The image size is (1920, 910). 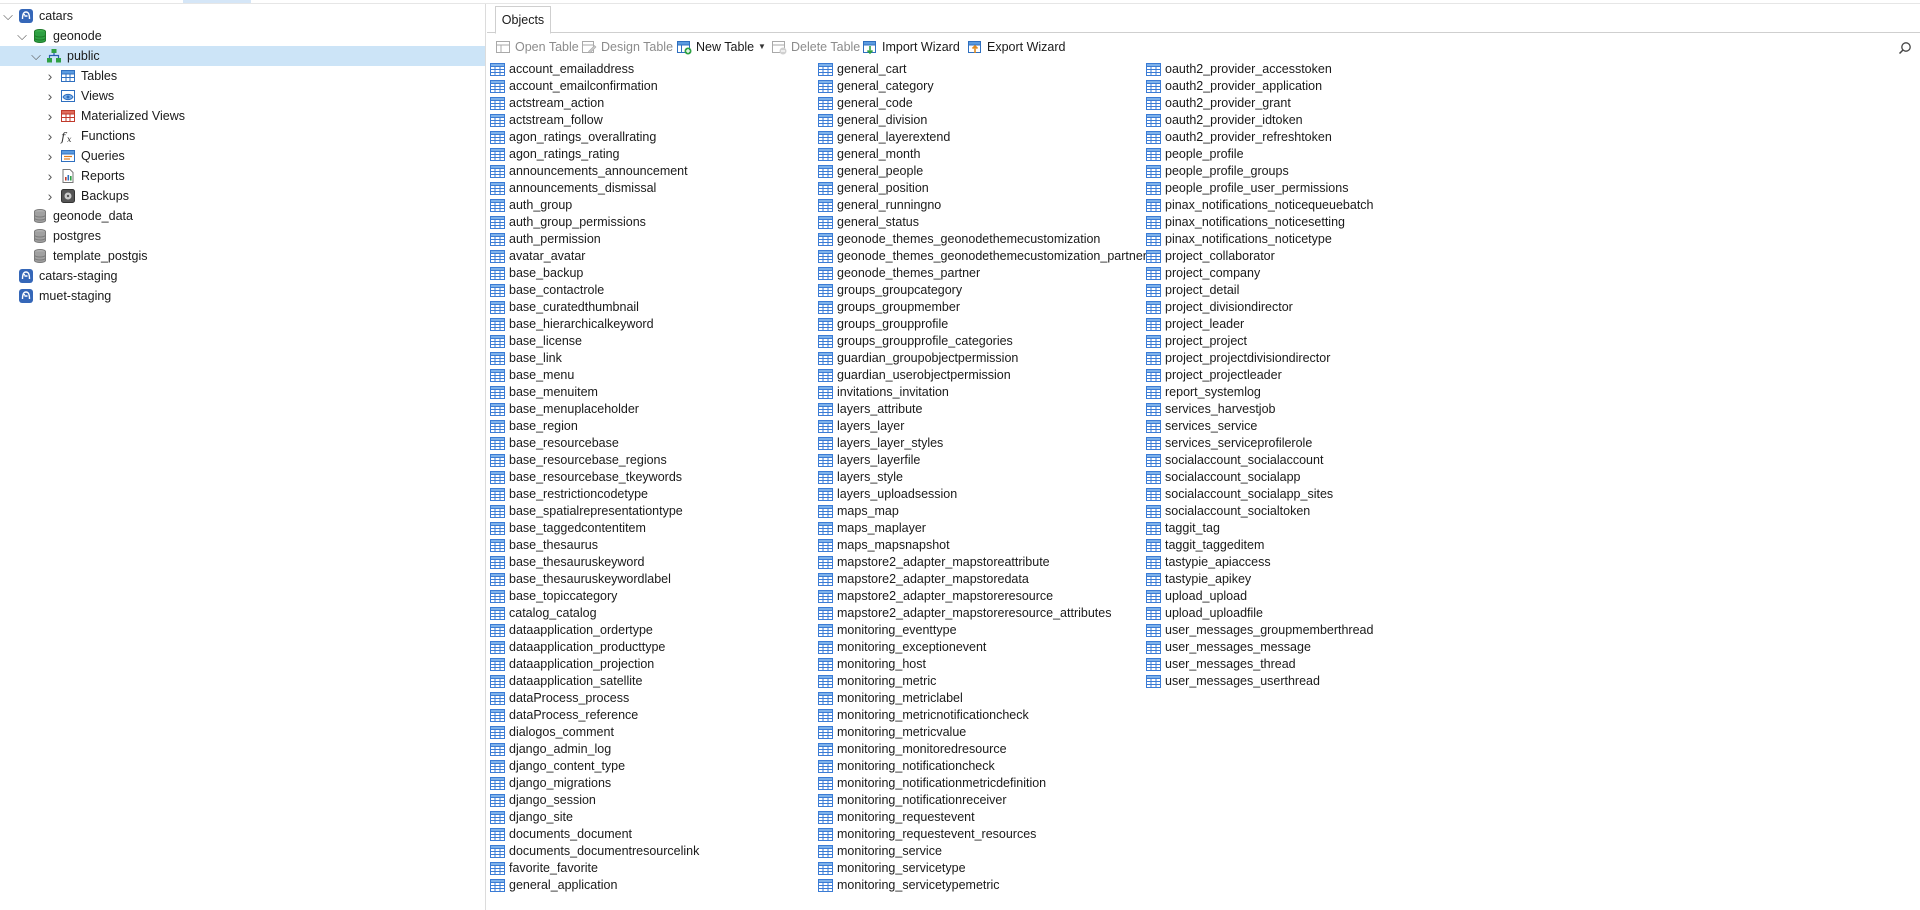 What do you see at coordinates (1260, 545) in the screenshot?
I see `table-item: taggit_taggeditem` at bounding box center [1260, 545].